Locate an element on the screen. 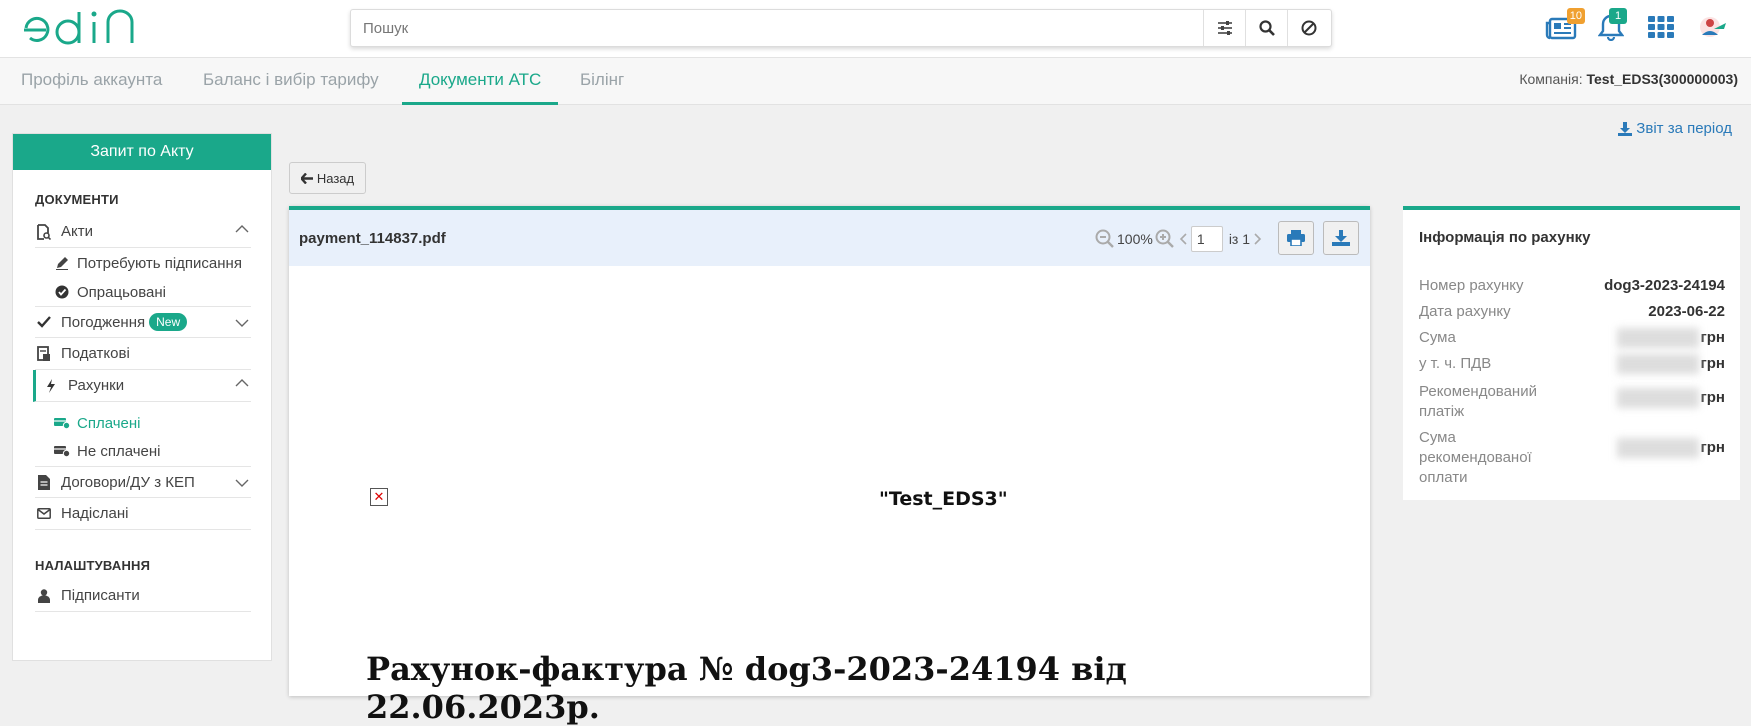 This screenshot has width=1751, height=726. zoom-in-icon is located at coordinates (1165, 239).